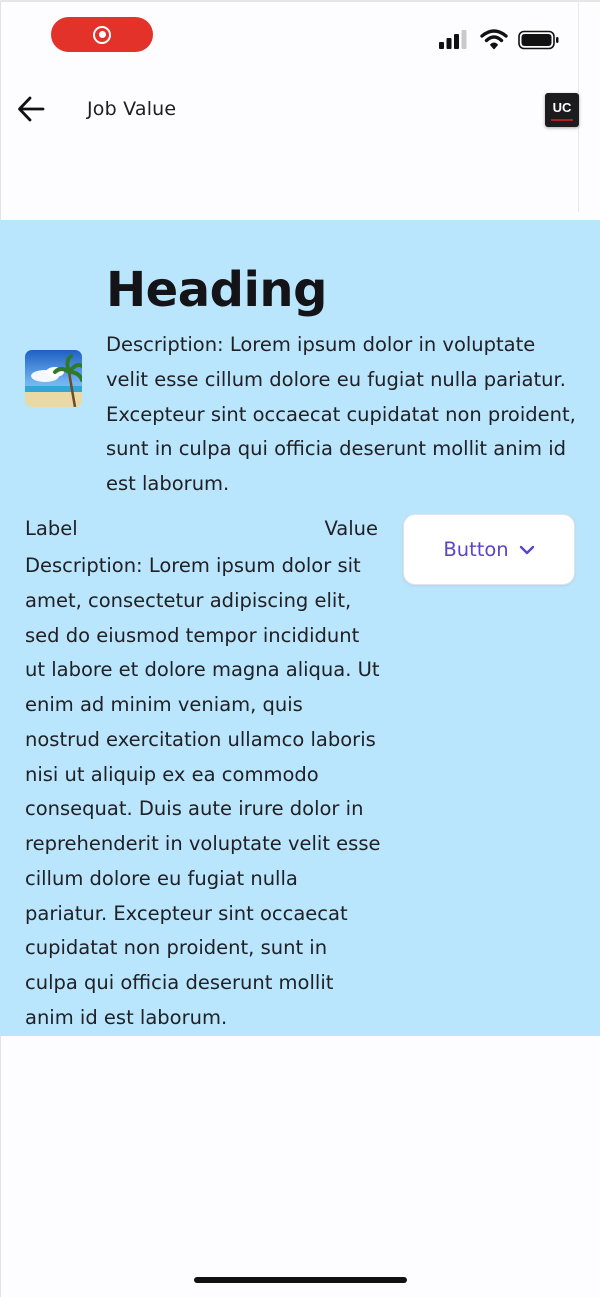 Image resolution: width=600 pixels, height=1297 pixels. What do you see at coordinates (453, 39) in the screenshot?
I see `signal-icon` at bounding box center [453, 39].